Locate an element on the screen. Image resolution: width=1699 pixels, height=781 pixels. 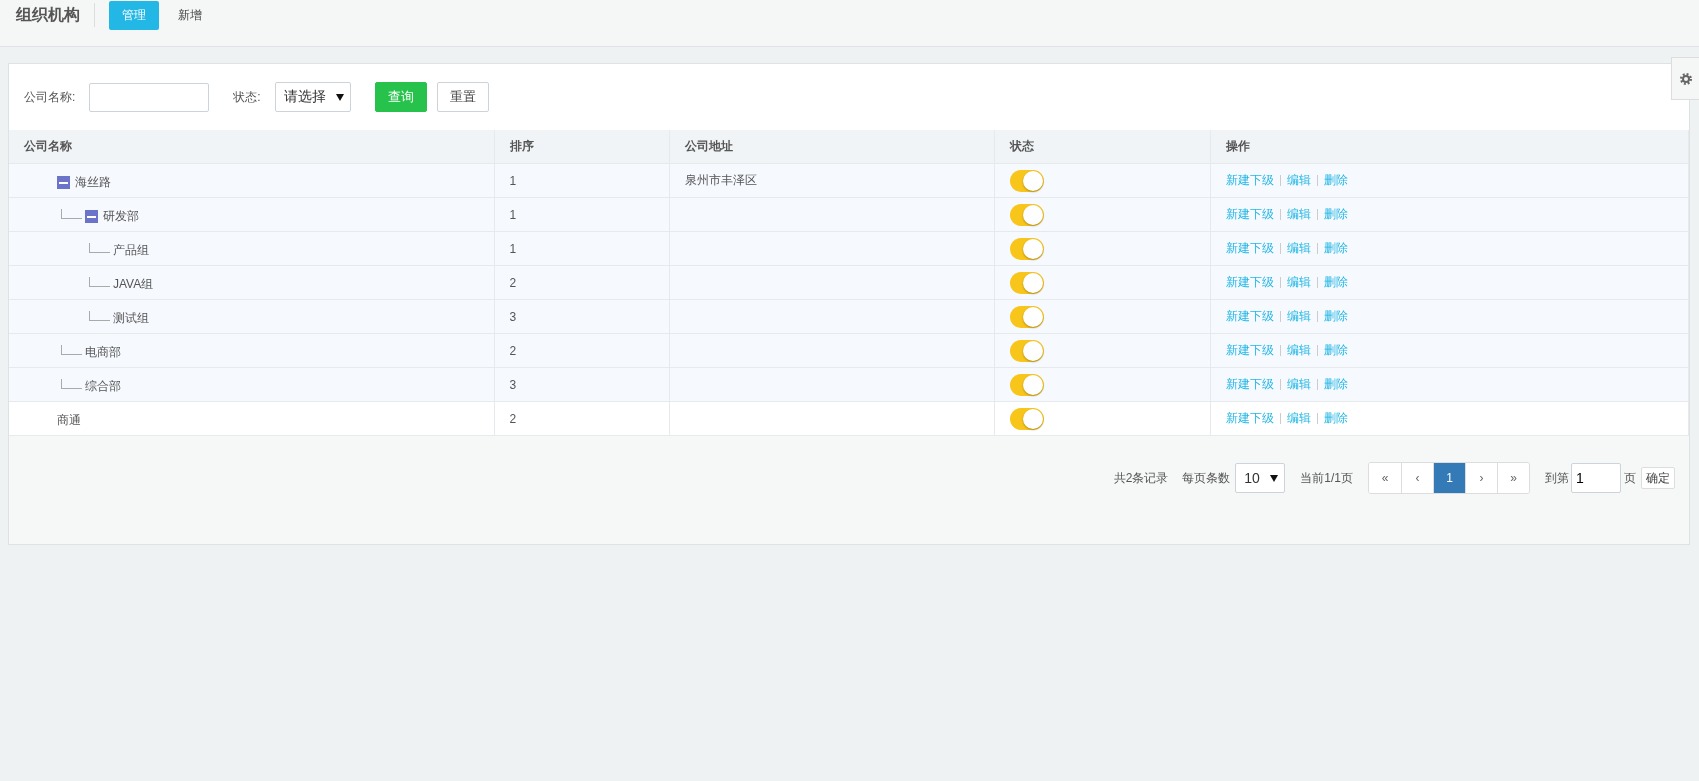
company-name: 海丝路 is located at coordinates (93, 182).